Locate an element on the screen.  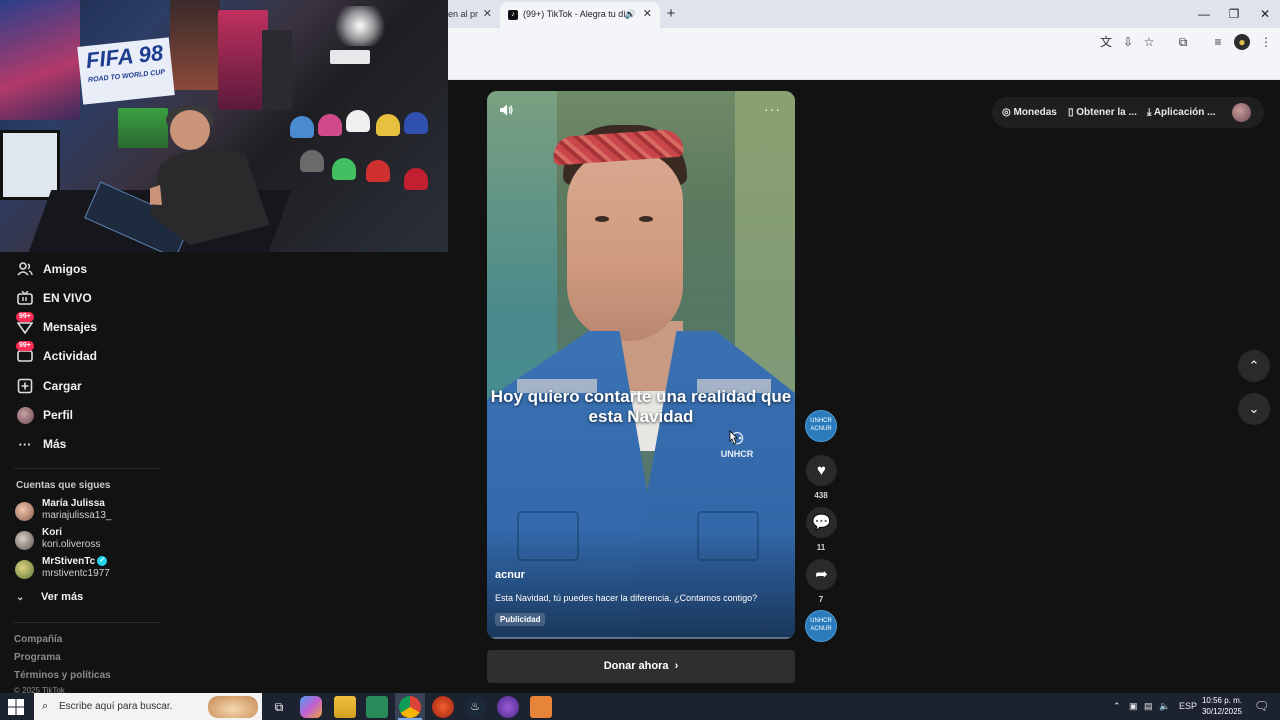
coin-icon: ◎ is located at coordinates (1008, 112).